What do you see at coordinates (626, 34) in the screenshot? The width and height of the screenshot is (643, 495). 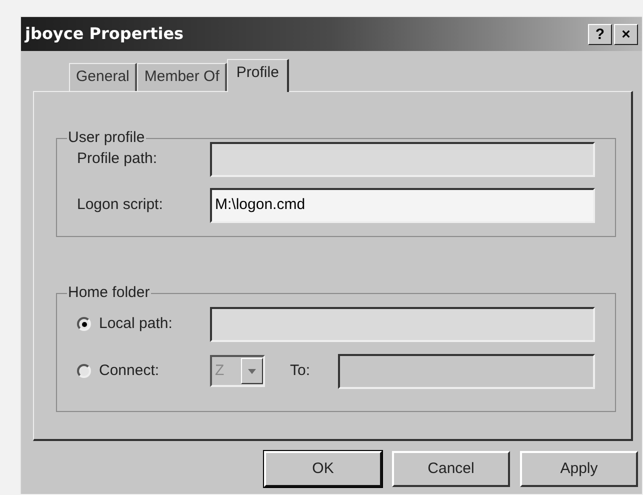 I see `close-button: ×` at bounding box center [626, 34].